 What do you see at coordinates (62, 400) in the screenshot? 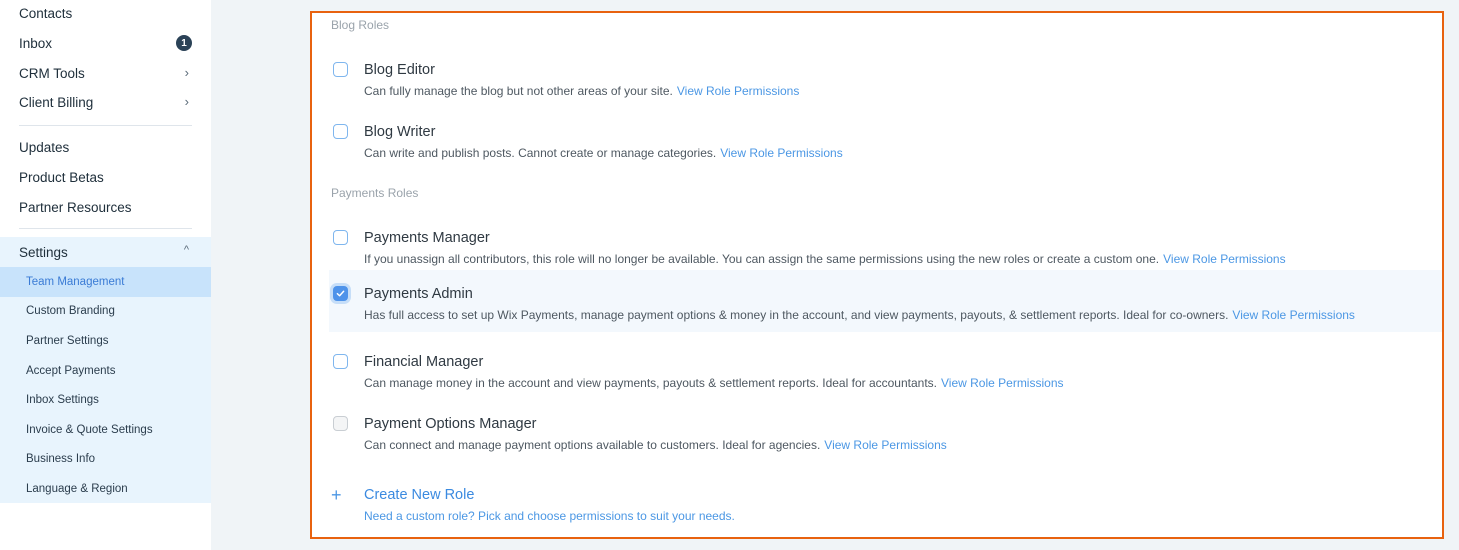
I see `sidebar-subitem-label: Inbox Settings` at bounding box center [62, 400].